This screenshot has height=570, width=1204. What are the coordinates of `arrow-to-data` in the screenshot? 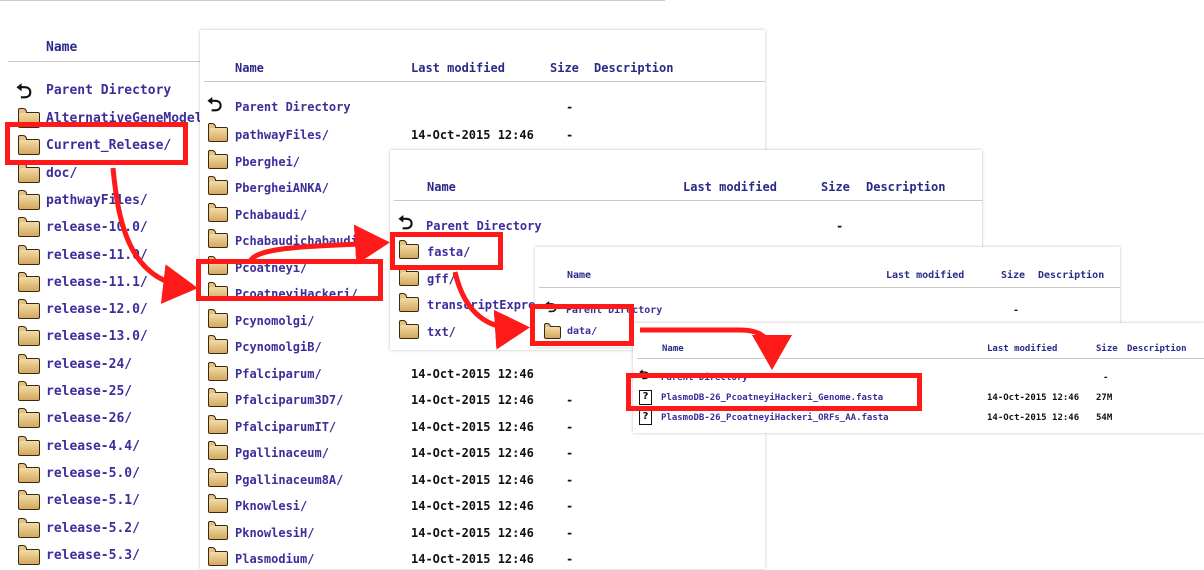 It's located at (491, 310).